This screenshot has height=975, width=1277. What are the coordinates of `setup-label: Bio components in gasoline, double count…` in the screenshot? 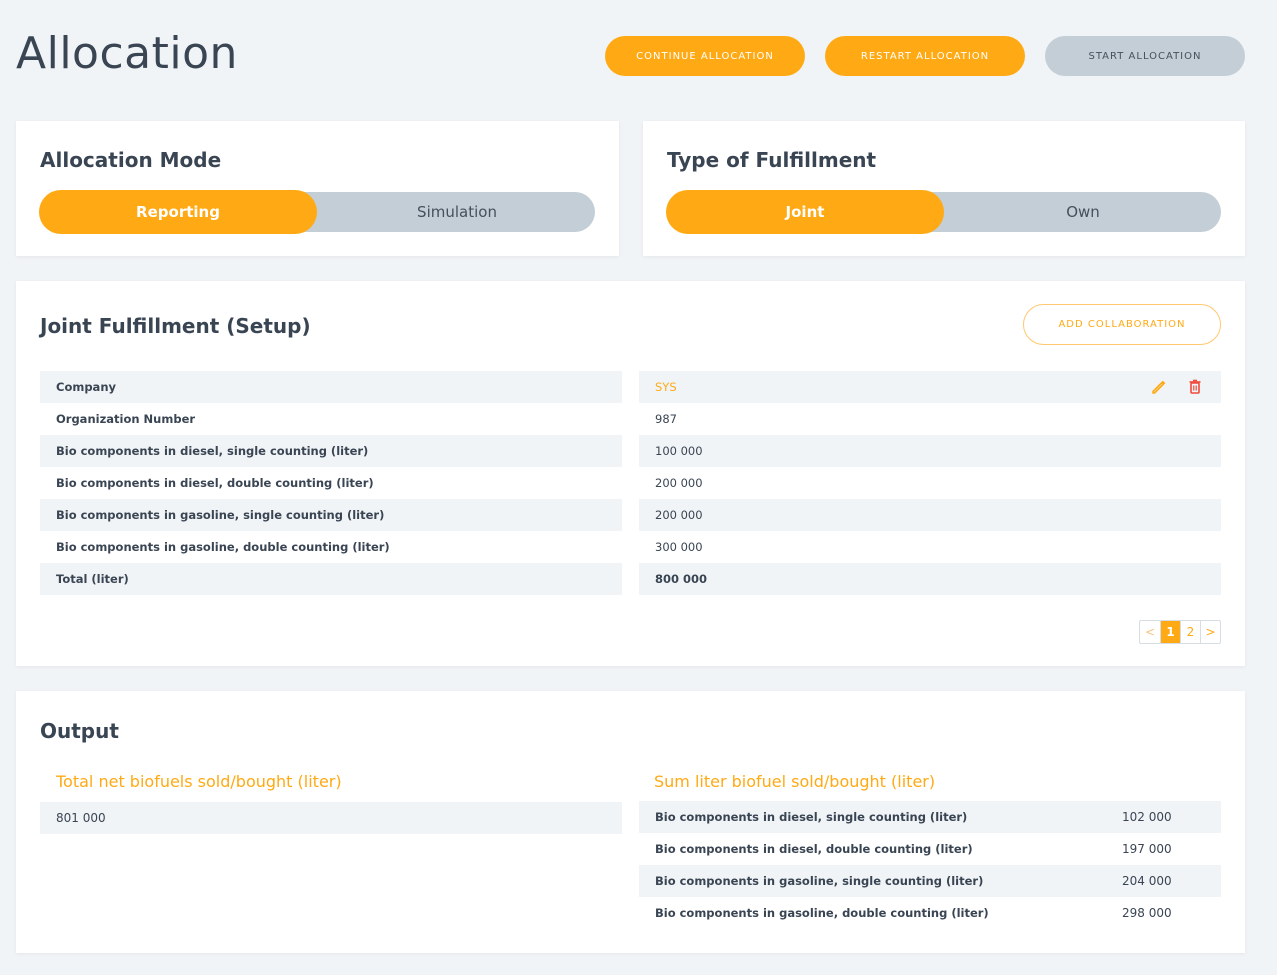 It's located at (223, 547).